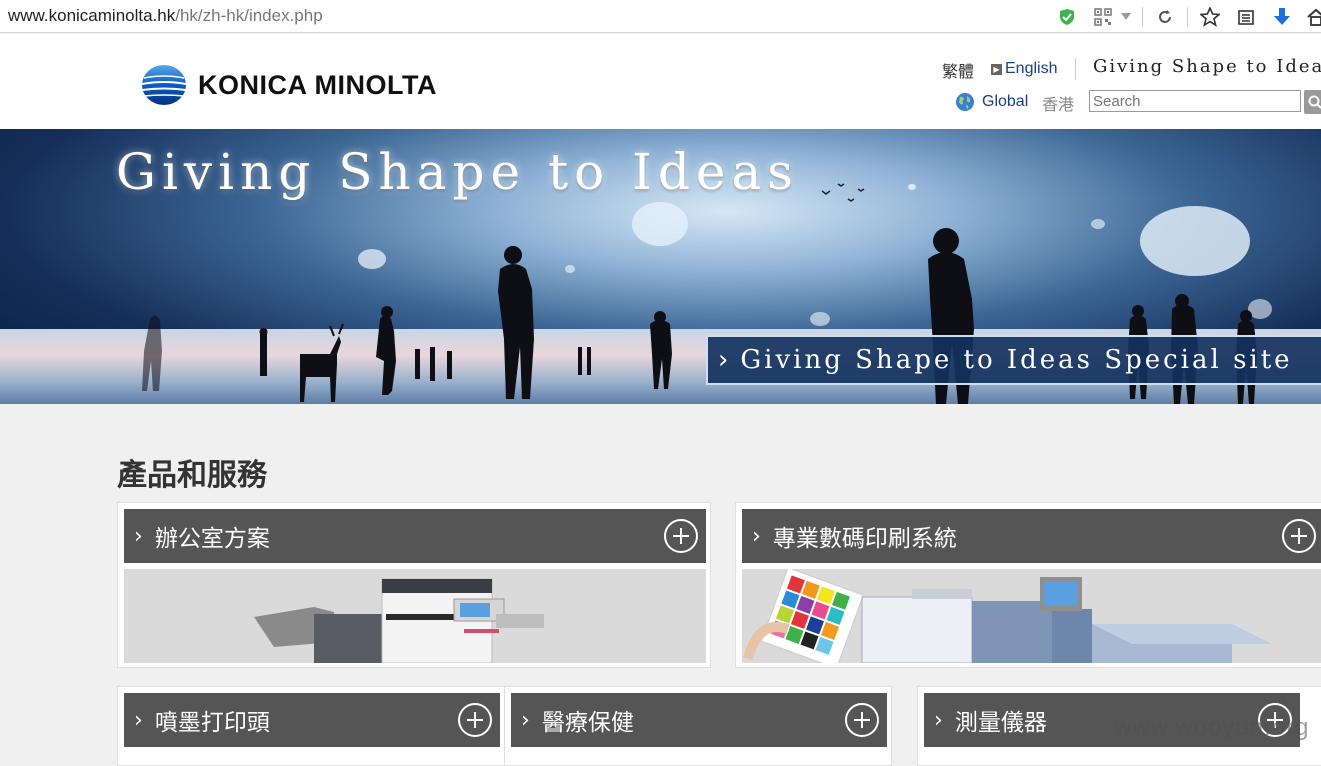 The height and width of the screenshot is (766, 1321). What do you see at coordinates (1210, 17) in the screenshot?
I see `bookmark-star-icon` at bounding box center [1210, 17].